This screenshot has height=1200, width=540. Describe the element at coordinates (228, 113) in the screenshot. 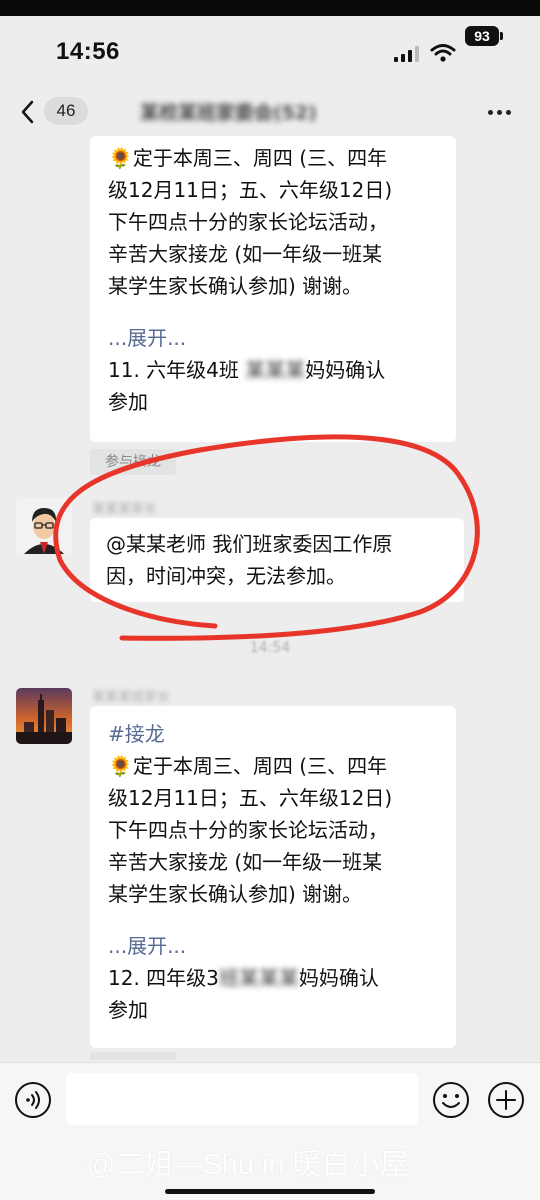

I see `chat-title: 某校某班家委会(52)` at that location.